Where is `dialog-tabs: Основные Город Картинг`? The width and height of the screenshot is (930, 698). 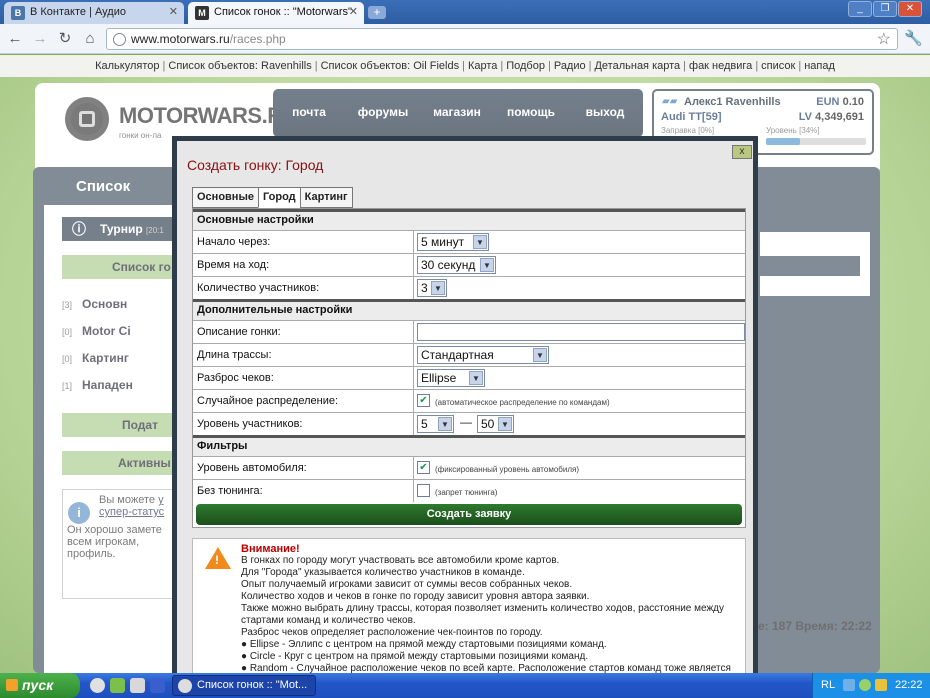 dialog-tabs: Основные Город Картинг is located at coordinates (272, 197).